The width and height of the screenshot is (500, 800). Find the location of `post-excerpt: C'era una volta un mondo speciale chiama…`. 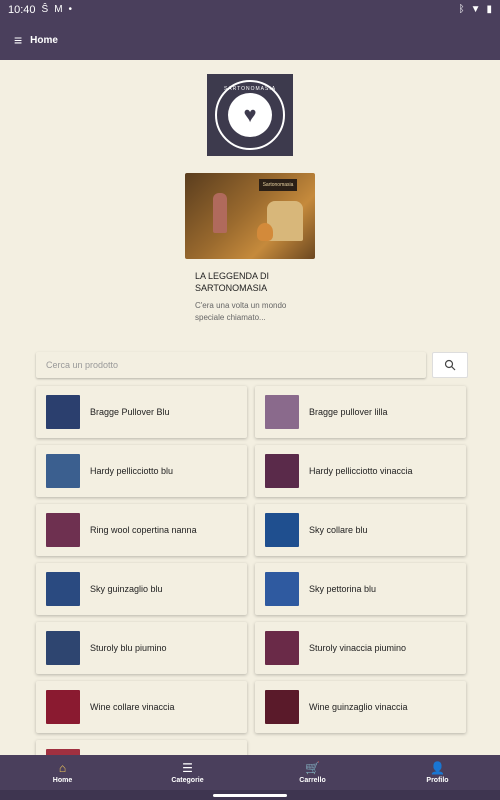

post-excerpt: C'era una volta un mondo speciale chiama… is located at coordinates (241, 311).